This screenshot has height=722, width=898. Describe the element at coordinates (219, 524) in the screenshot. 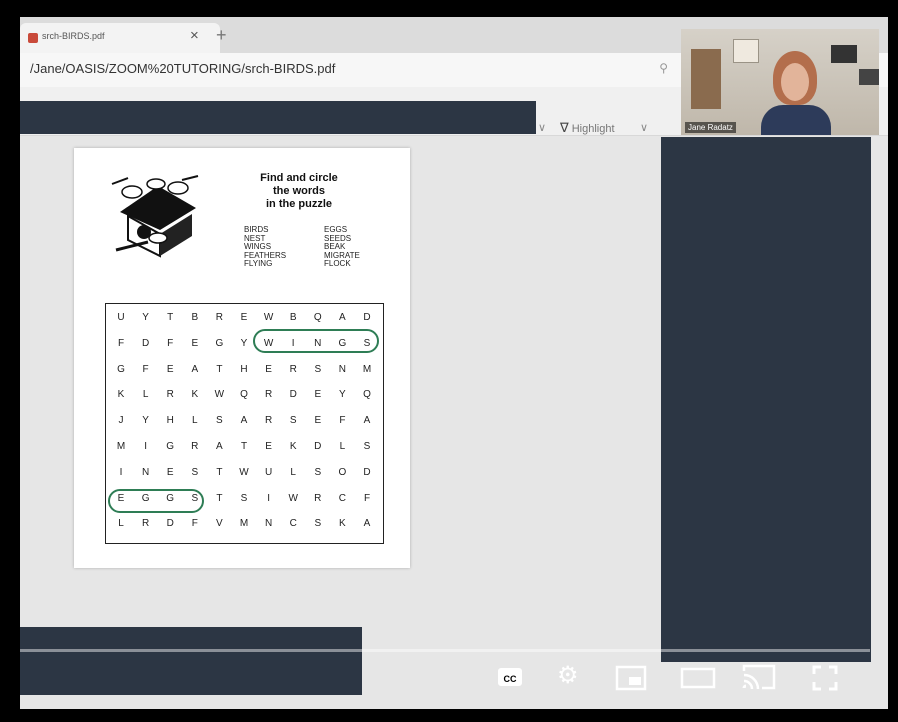

I see `grid-letter: V` at that location.